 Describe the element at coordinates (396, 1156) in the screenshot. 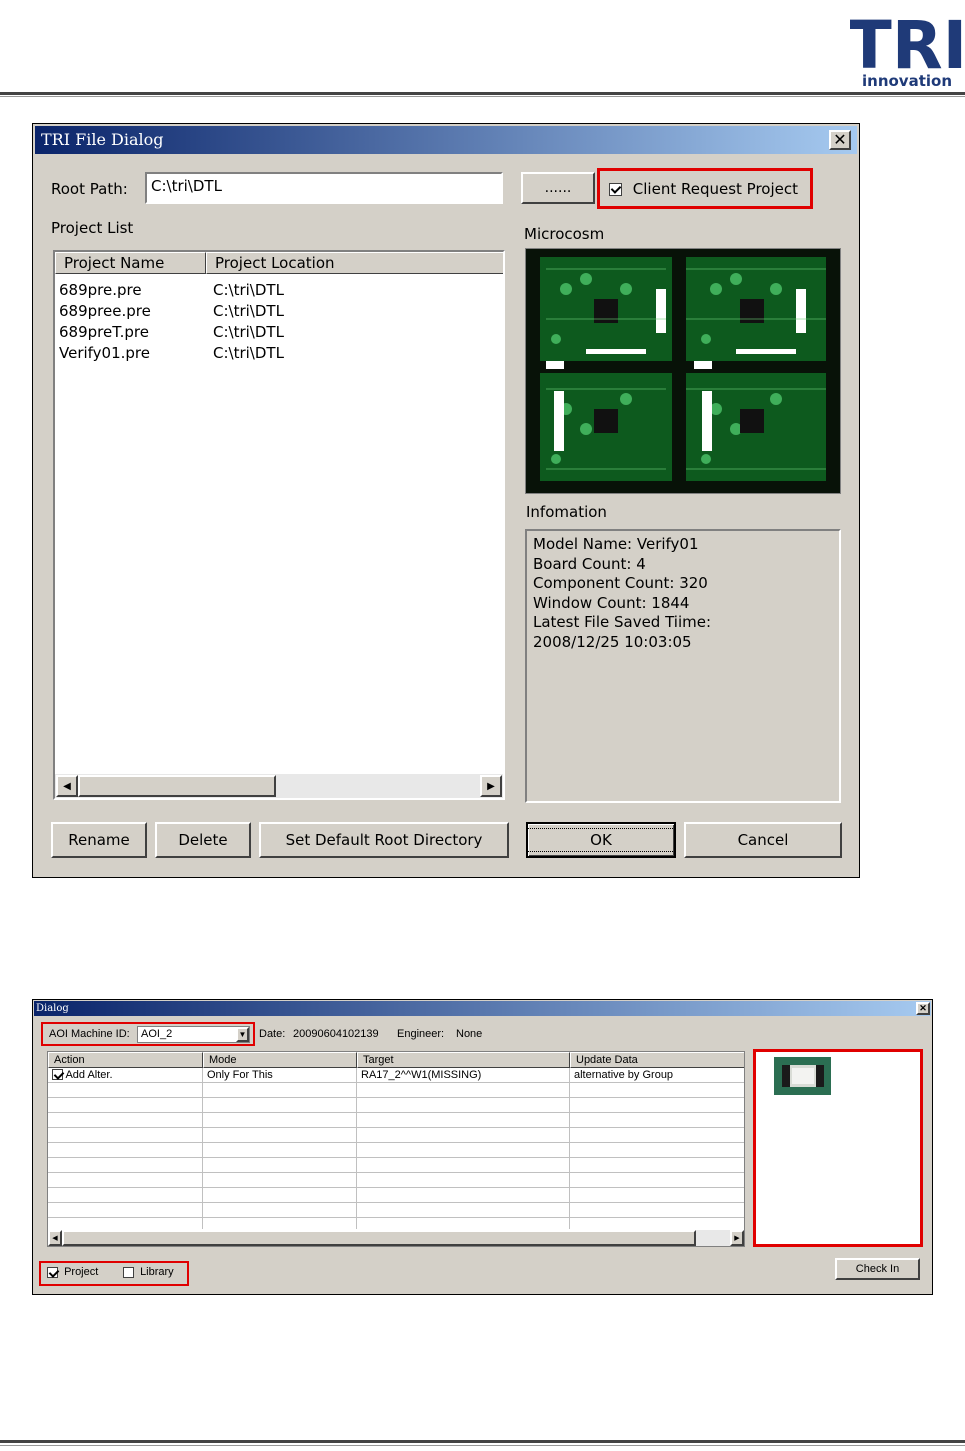

I see `empty-grid-rows` at that location.